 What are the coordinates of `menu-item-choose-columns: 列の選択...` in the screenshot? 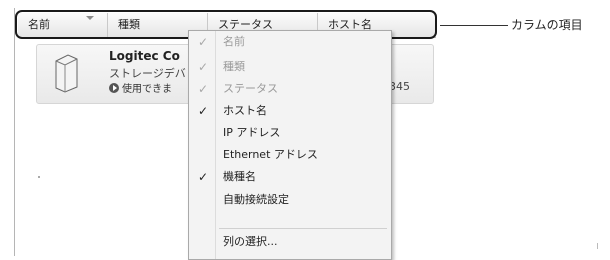 It's located at (290, 242).